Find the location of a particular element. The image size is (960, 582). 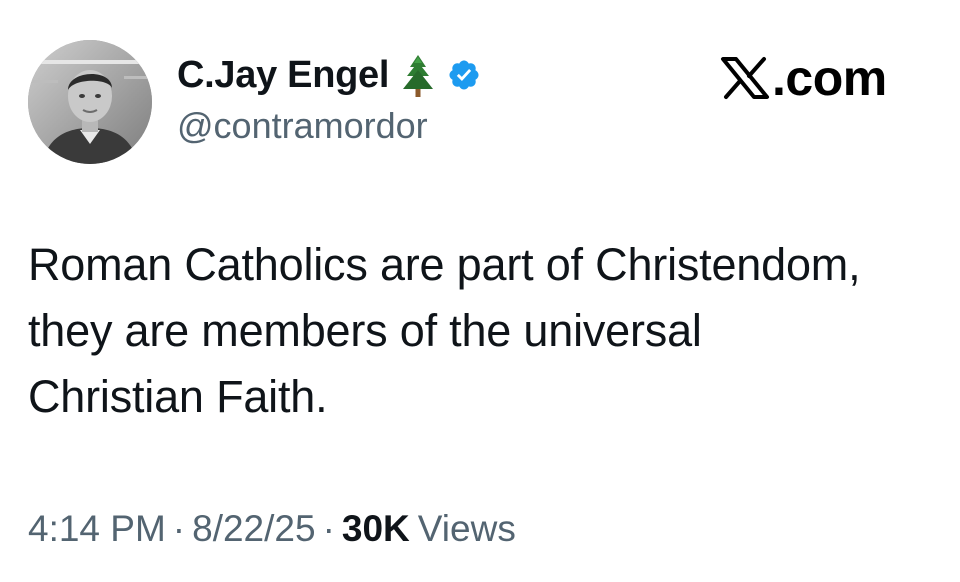

brand-domain-text: .com is located at coordinates (829, 78).